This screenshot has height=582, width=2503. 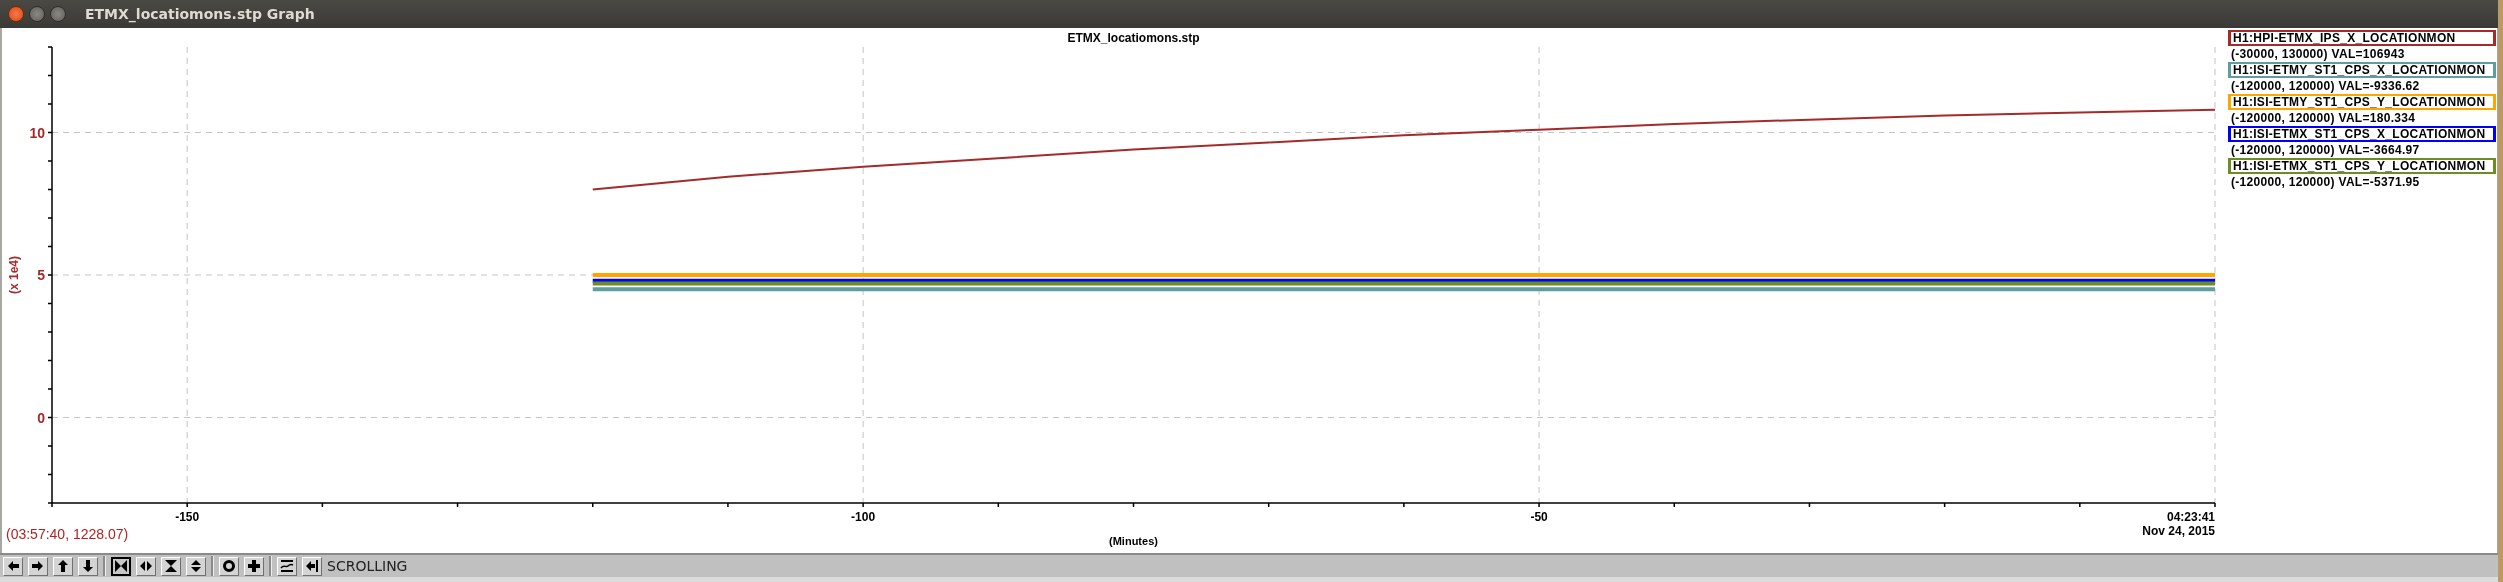 I want to click on legend-reading: (-120000, 120000) VAL=180.334, so click(x=2323, y=118).